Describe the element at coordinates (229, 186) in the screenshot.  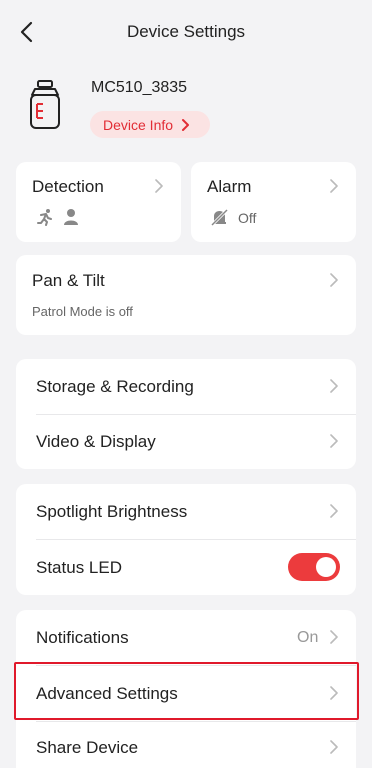
I see `alarm-label: Alarm` at that location.